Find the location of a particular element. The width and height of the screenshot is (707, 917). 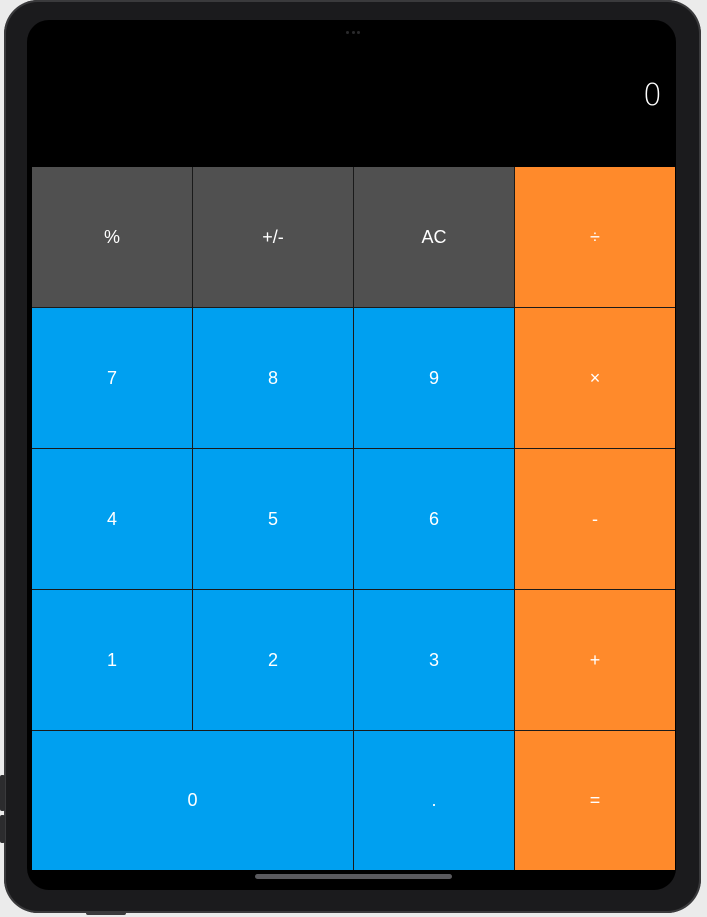

digit-5-button: 5 is located at coordinates (273, 519).